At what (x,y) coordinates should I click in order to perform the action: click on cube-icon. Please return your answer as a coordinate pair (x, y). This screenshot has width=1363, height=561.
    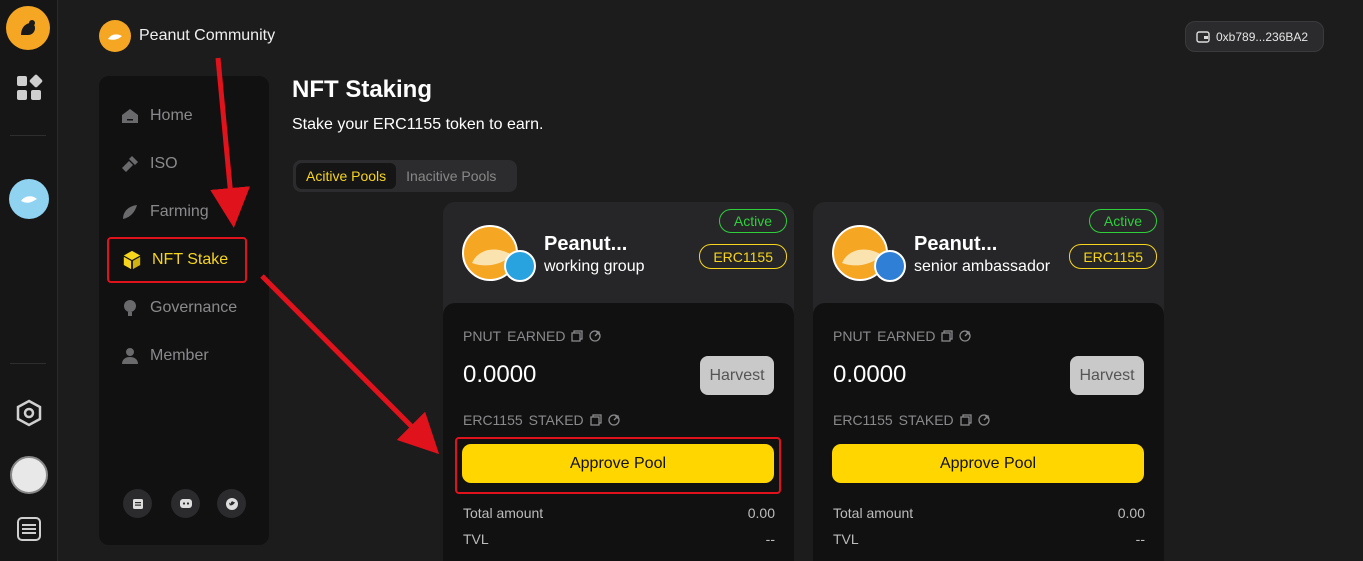
    Looking at the image, I should click on (132, 260).